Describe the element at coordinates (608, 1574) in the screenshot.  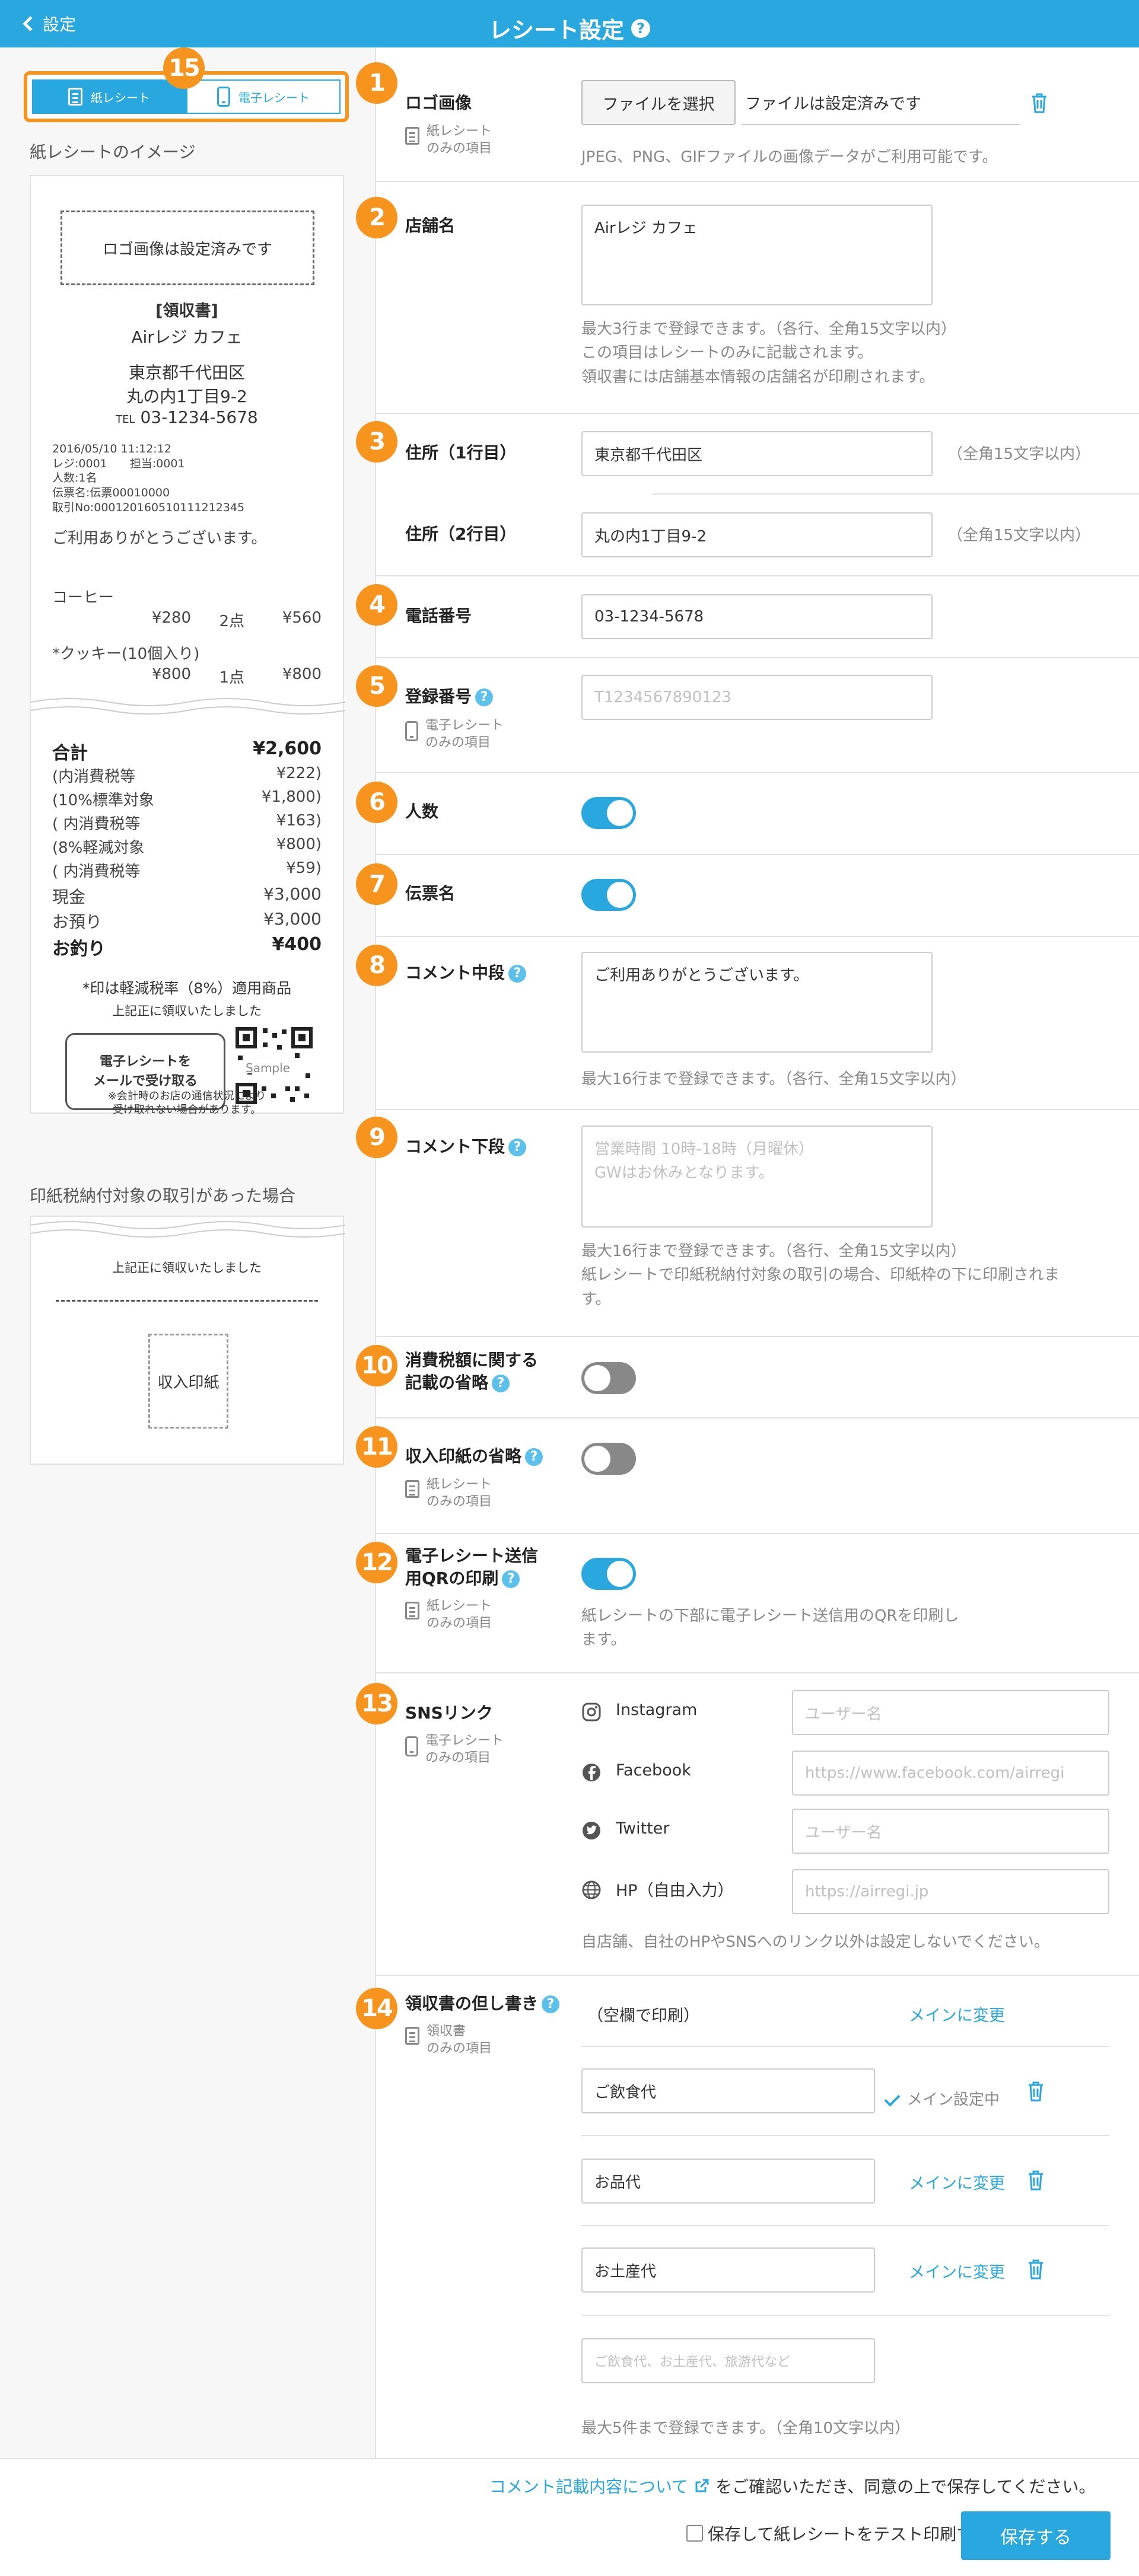
I see `qr-print-toggle` at that location.